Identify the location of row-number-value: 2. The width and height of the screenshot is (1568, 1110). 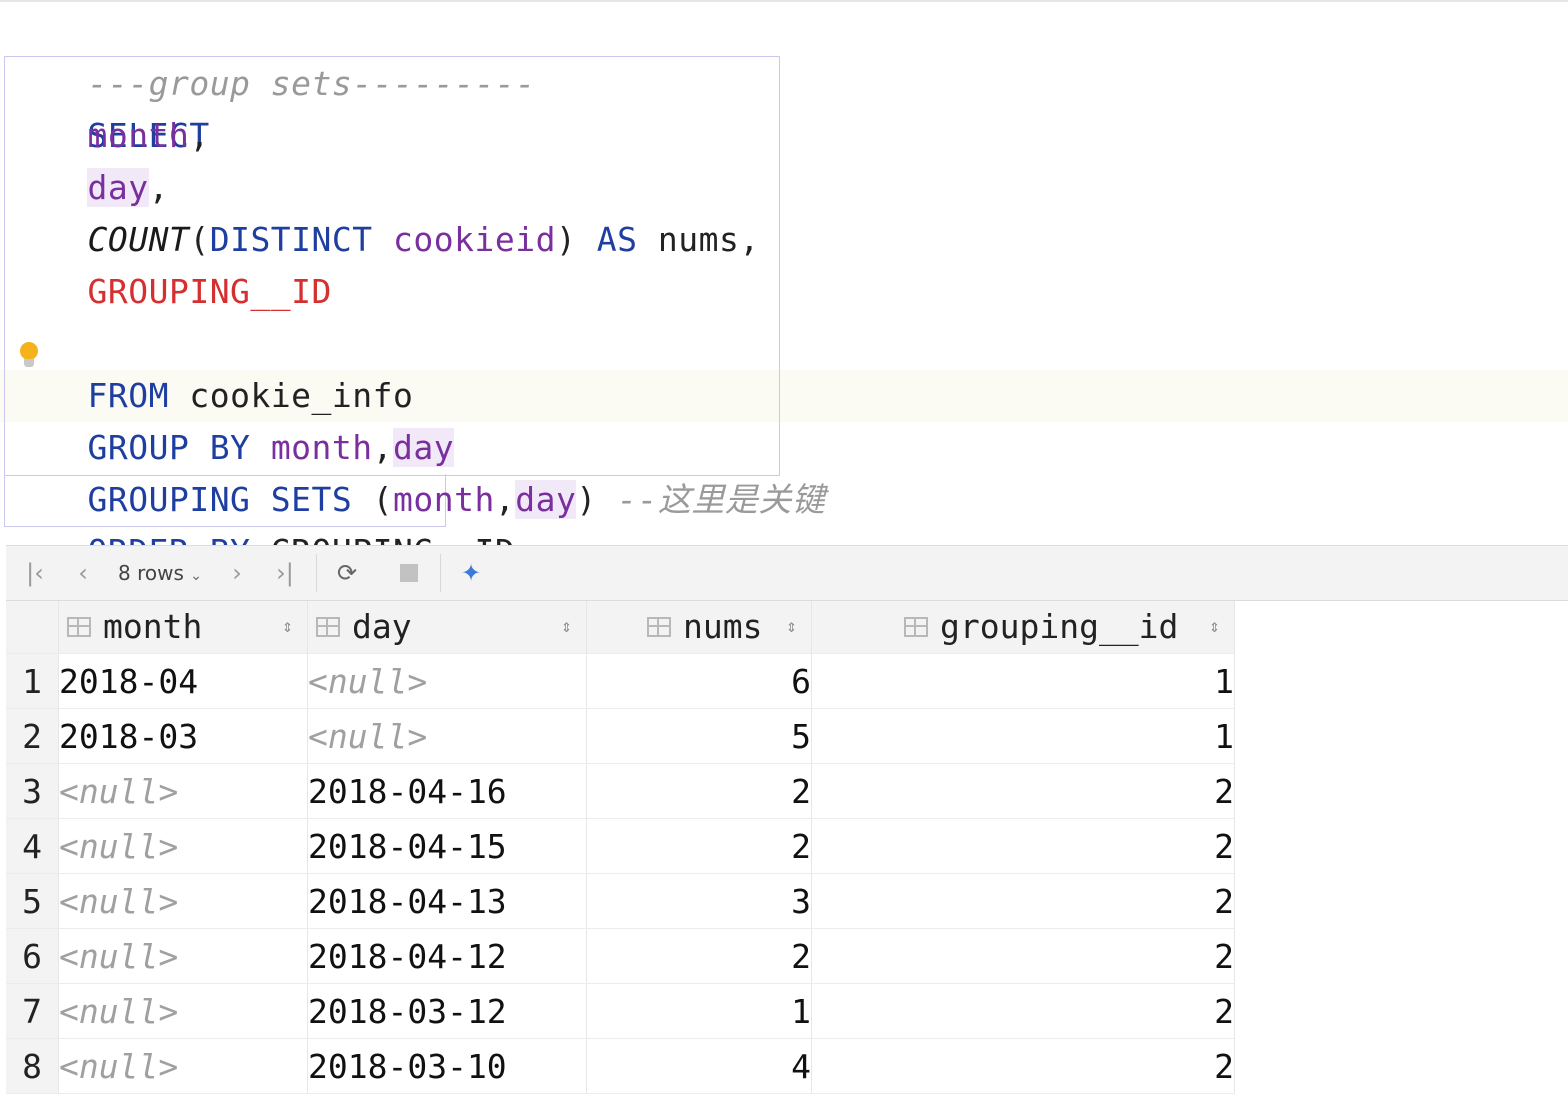
(32, 736).